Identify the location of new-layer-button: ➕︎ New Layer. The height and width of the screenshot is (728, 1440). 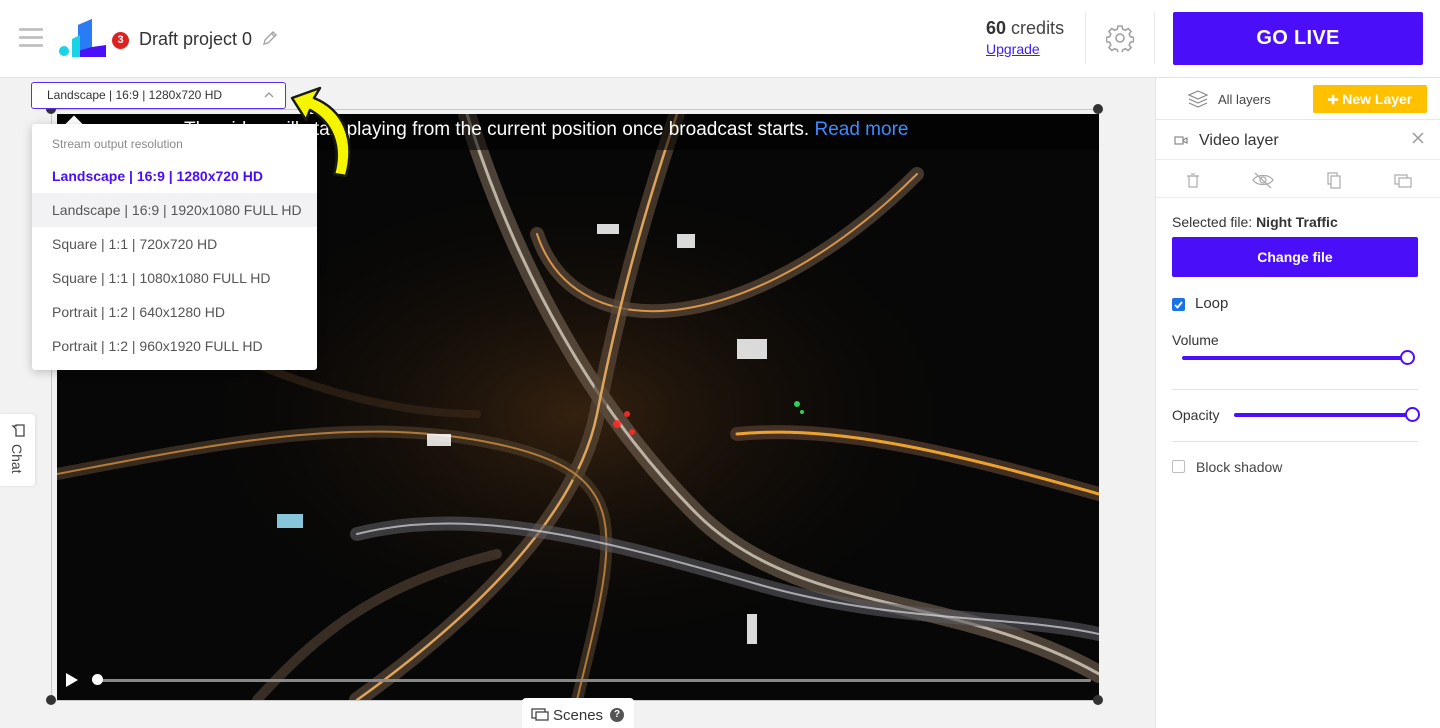
(1370, 99).